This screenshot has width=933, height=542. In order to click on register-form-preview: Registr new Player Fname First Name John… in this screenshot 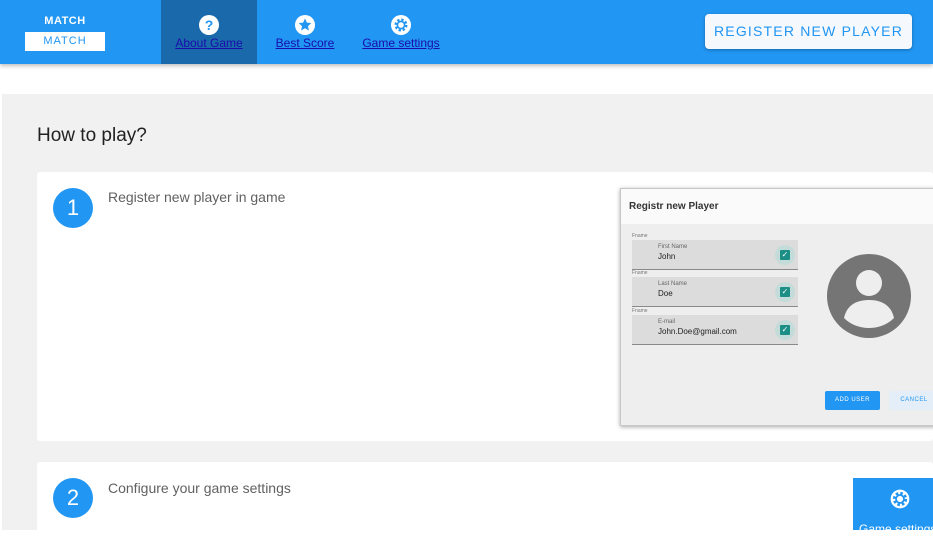, I will do `click(776, 307)`.